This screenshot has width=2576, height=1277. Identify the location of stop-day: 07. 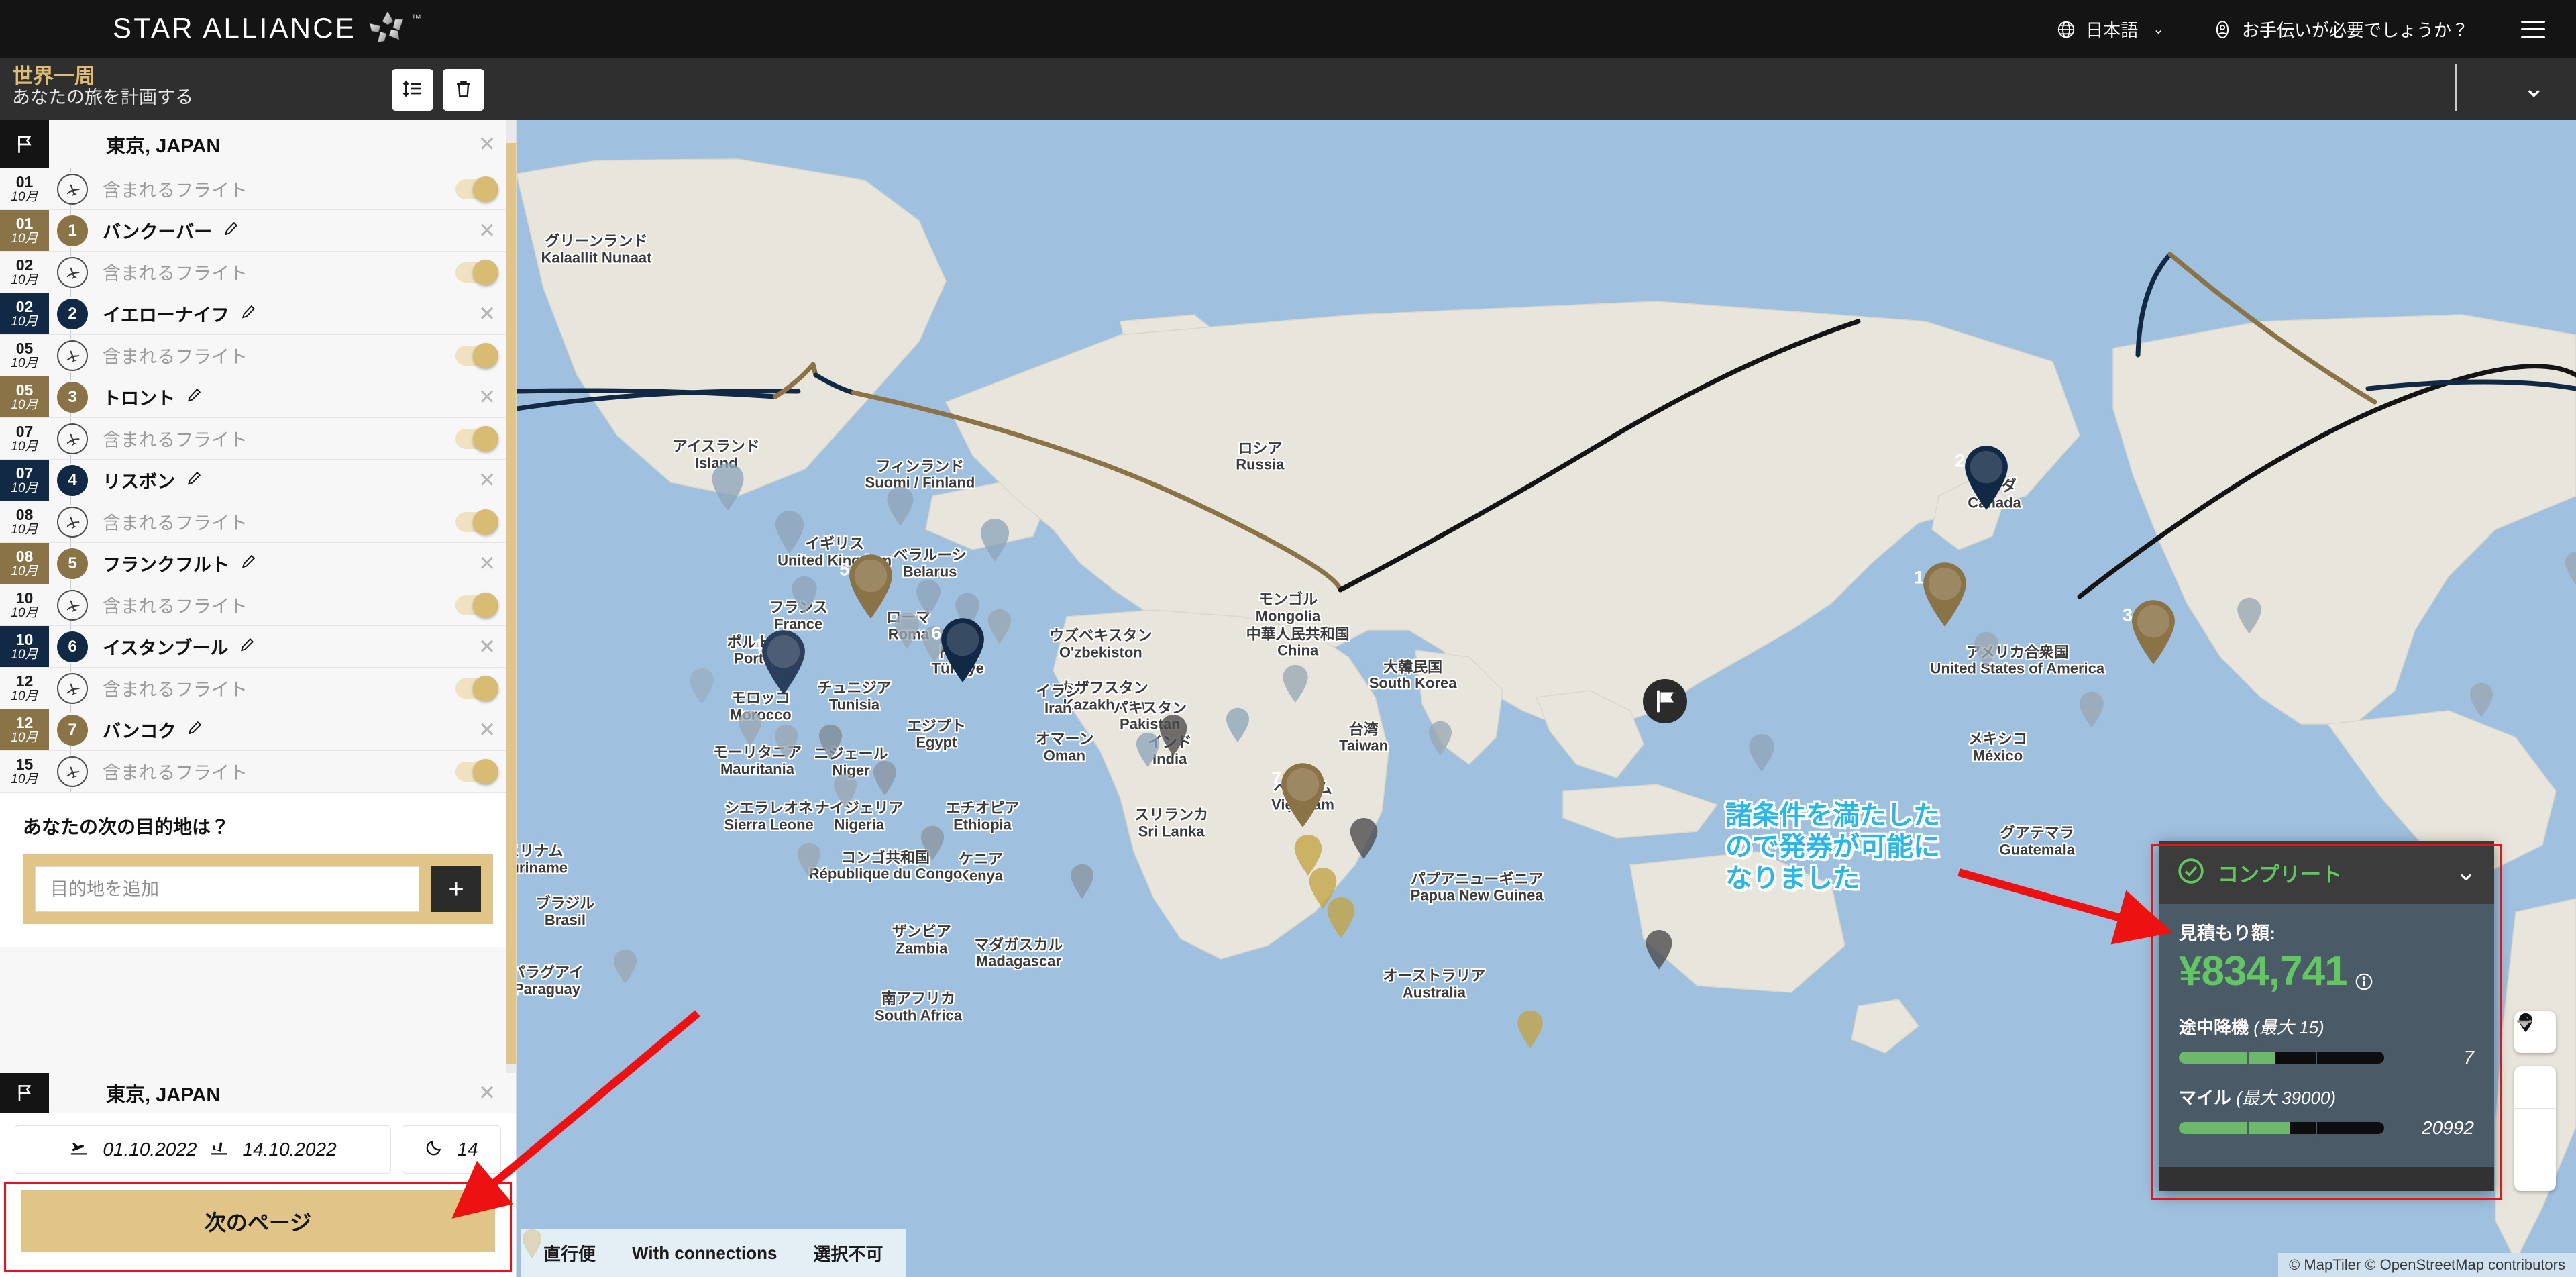
(24, 473).